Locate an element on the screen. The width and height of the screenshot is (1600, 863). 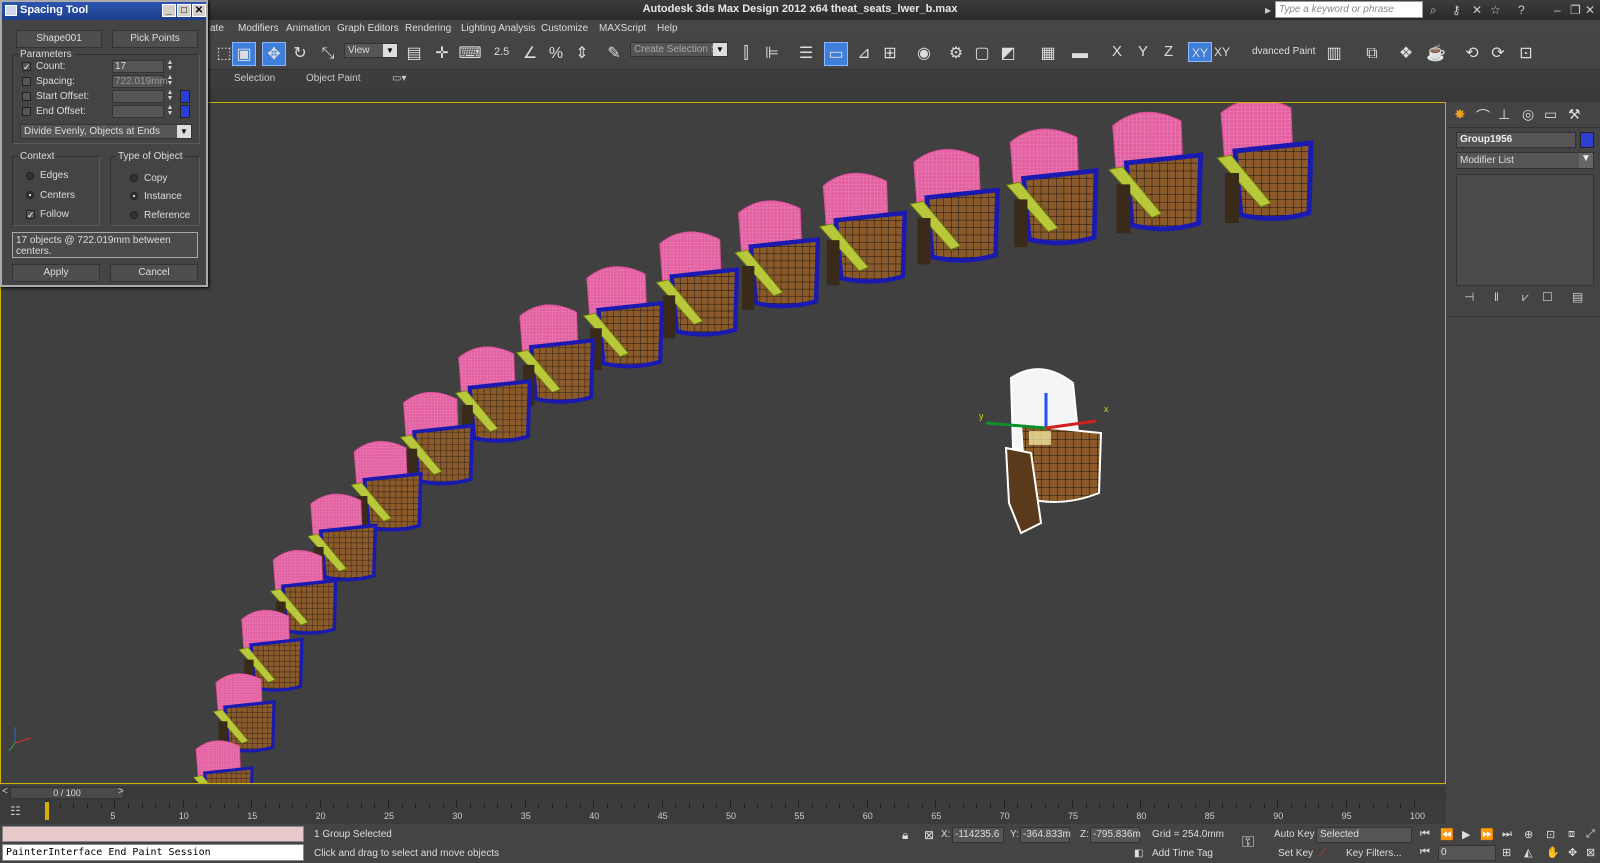
edges-radio is located at coordinates (30, 176).